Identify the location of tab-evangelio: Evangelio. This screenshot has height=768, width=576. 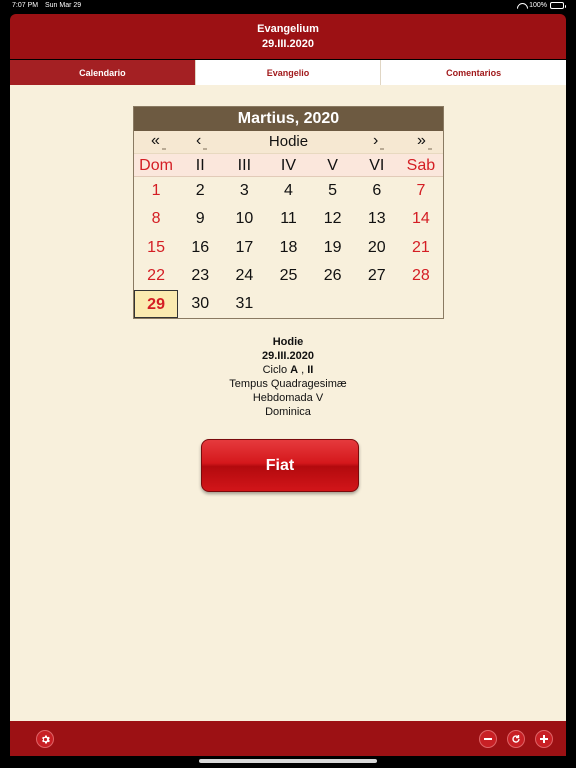
(289, 72).